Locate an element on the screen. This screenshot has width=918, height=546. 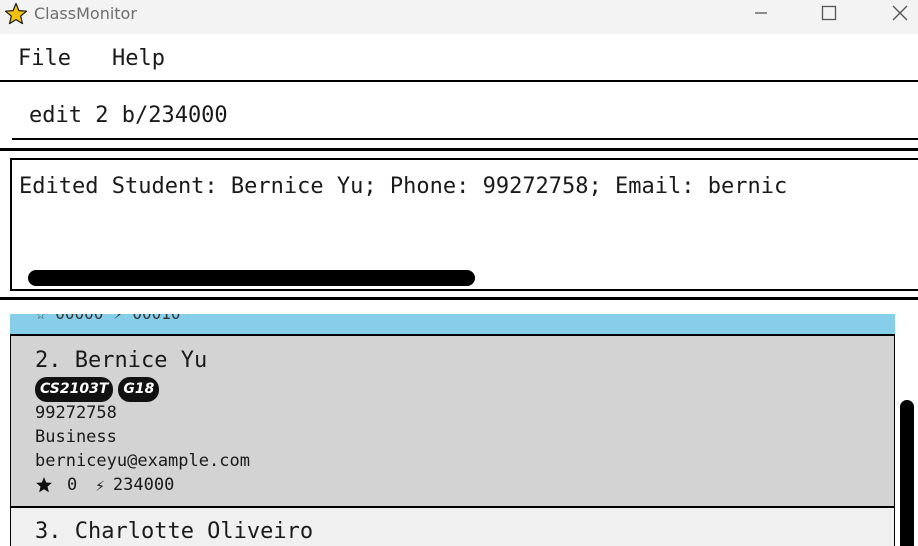
star-icon is located at coordinates (44, 485).